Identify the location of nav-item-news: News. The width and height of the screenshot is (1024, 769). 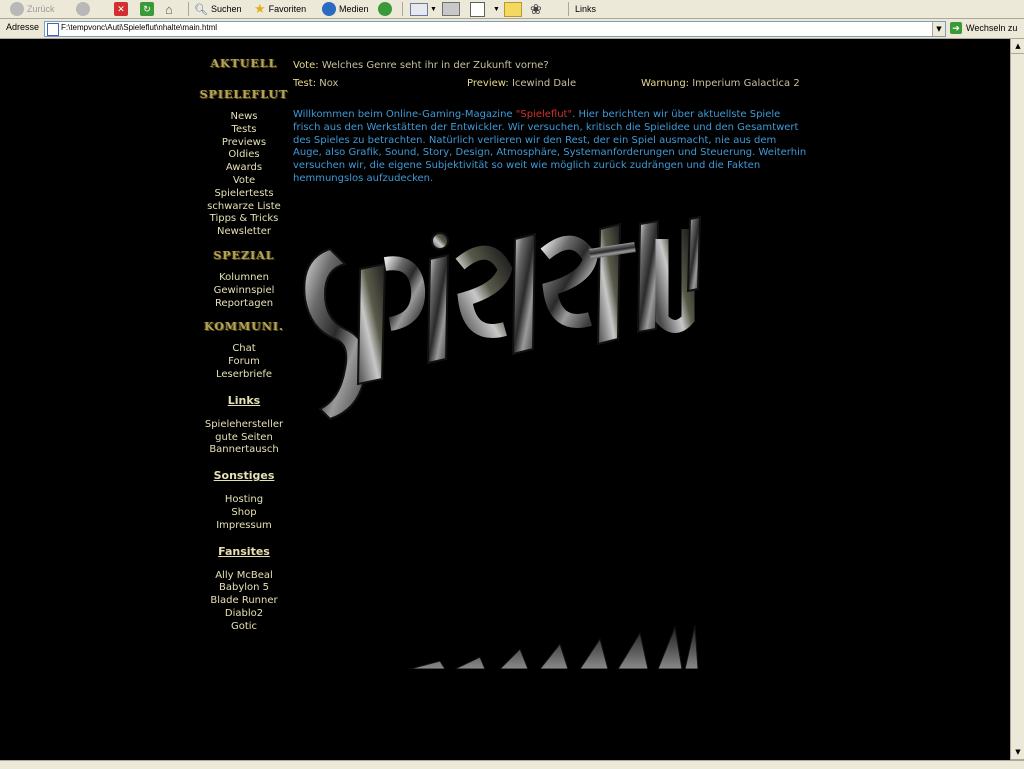
(244, 117).